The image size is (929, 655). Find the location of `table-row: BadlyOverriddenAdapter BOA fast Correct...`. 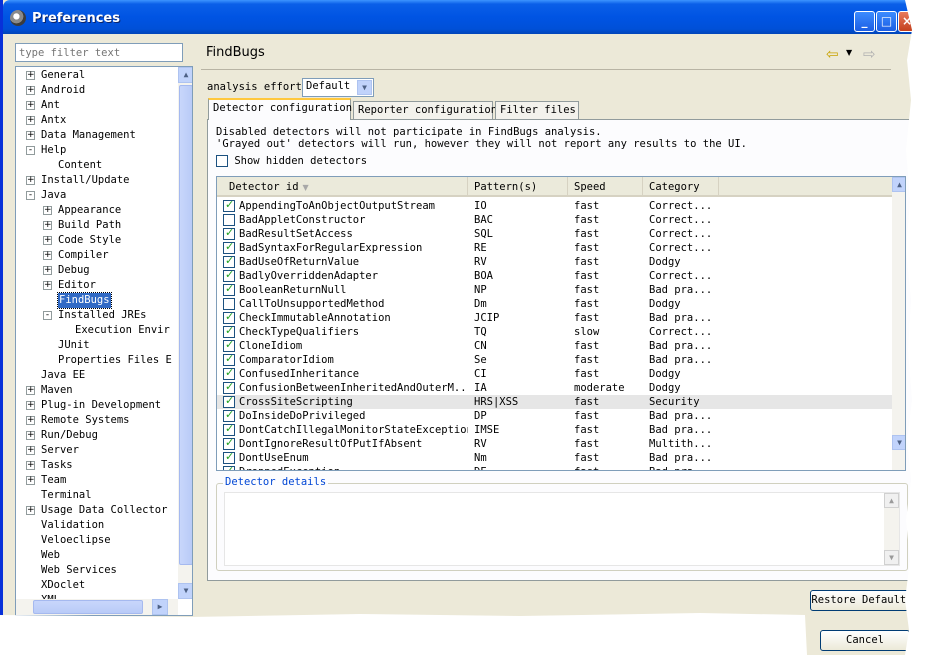

table-row: BadlyOverriddenAdapter BOA fast Correct... is located at coordinates (554, 275).